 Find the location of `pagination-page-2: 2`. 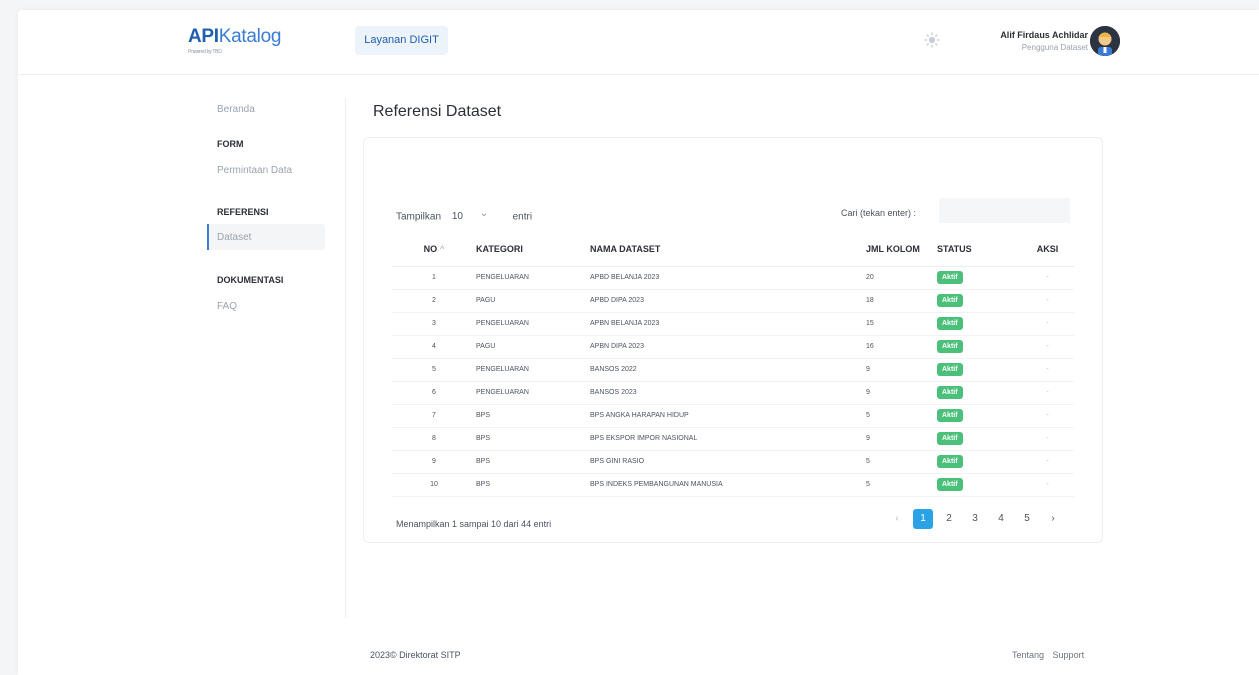

pagination-page-2: 2 is located at coordinates (949, 519).